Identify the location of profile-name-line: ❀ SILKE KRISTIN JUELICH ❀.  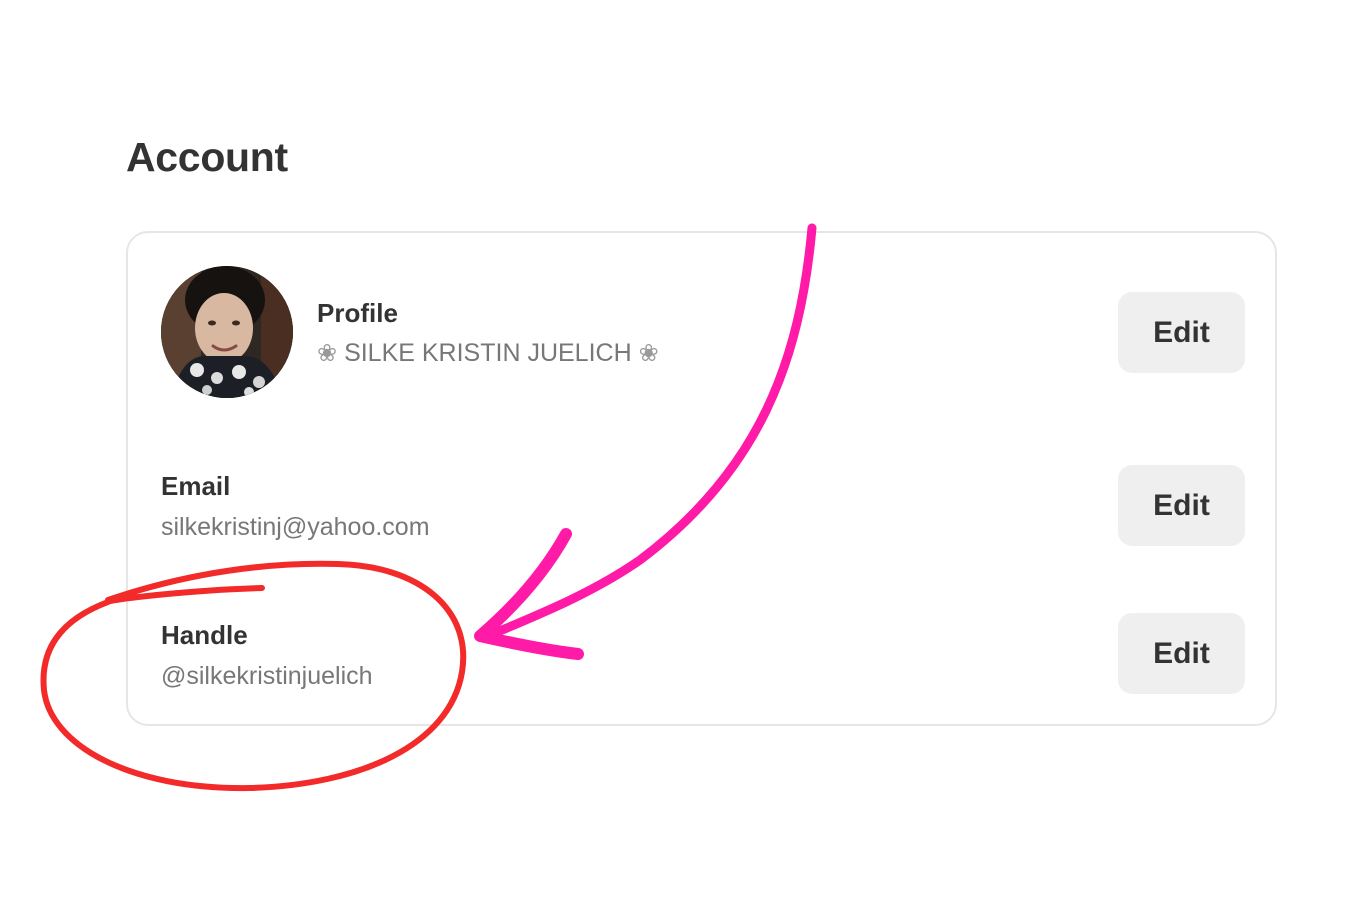
(488, 353).